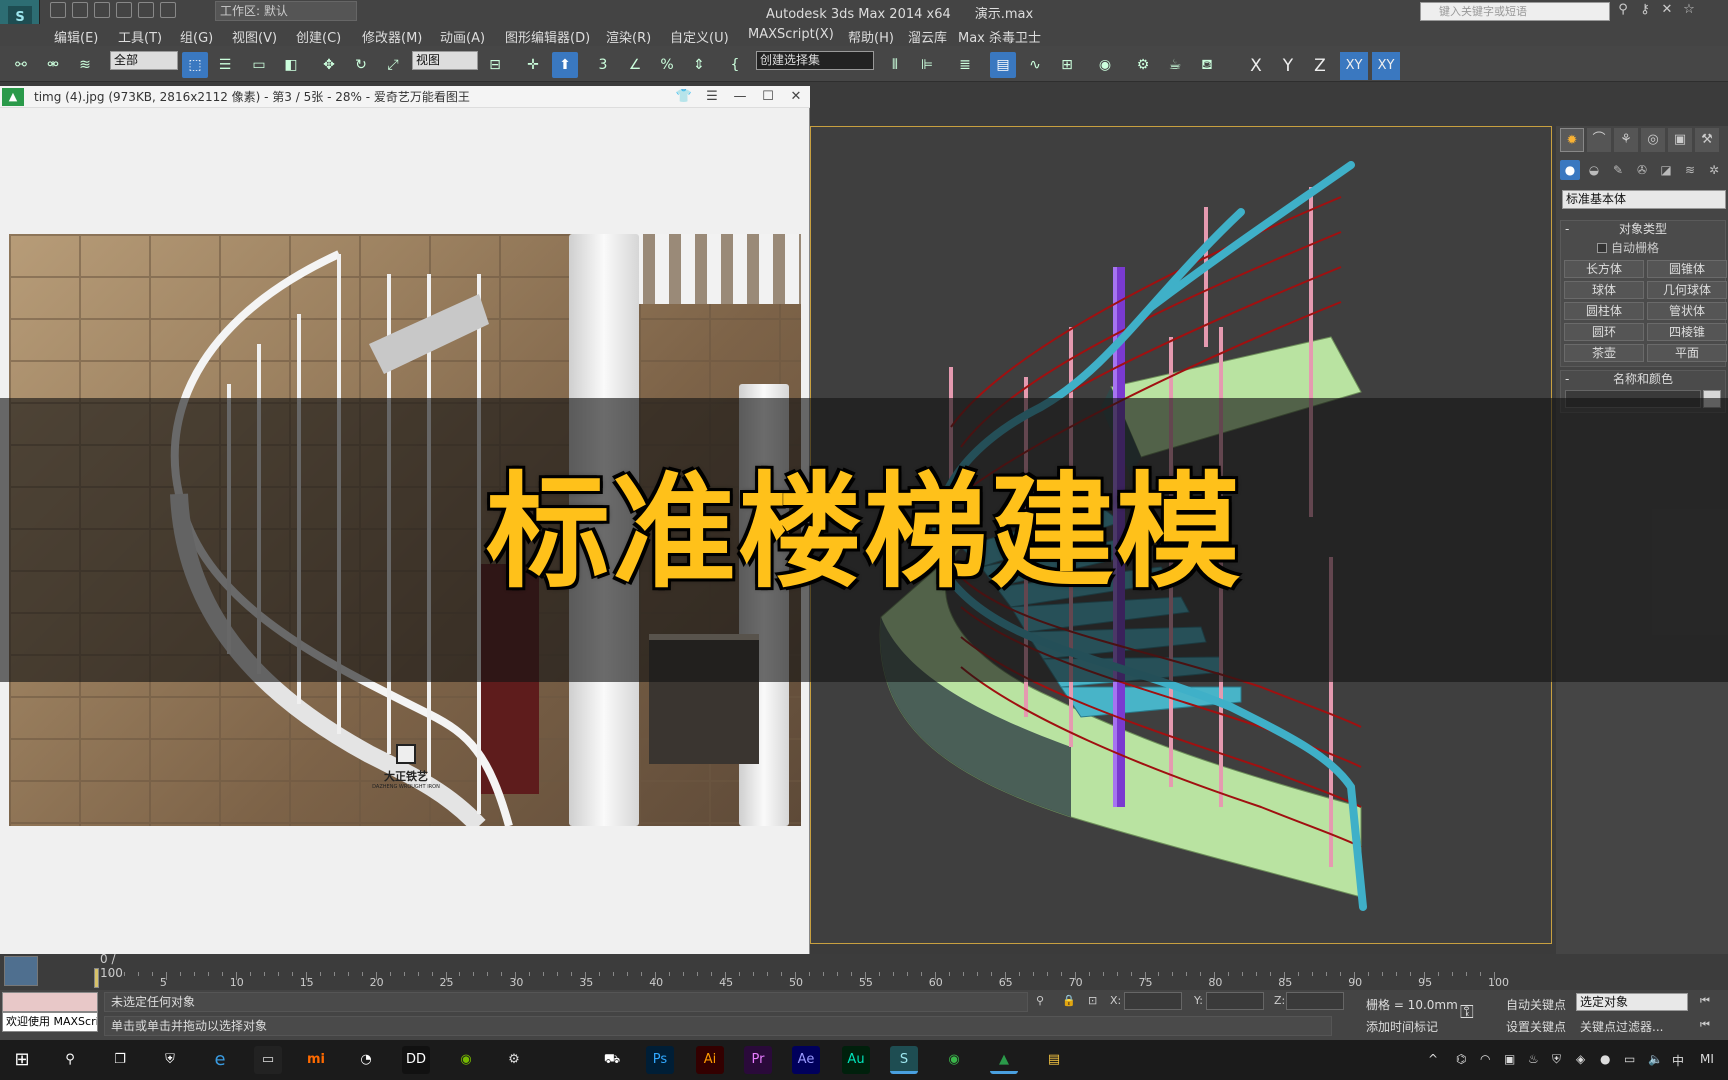 The height and width of the screenshot is (1080, 1728). I want to click on plane-button: 平面, so click(1687, 353).